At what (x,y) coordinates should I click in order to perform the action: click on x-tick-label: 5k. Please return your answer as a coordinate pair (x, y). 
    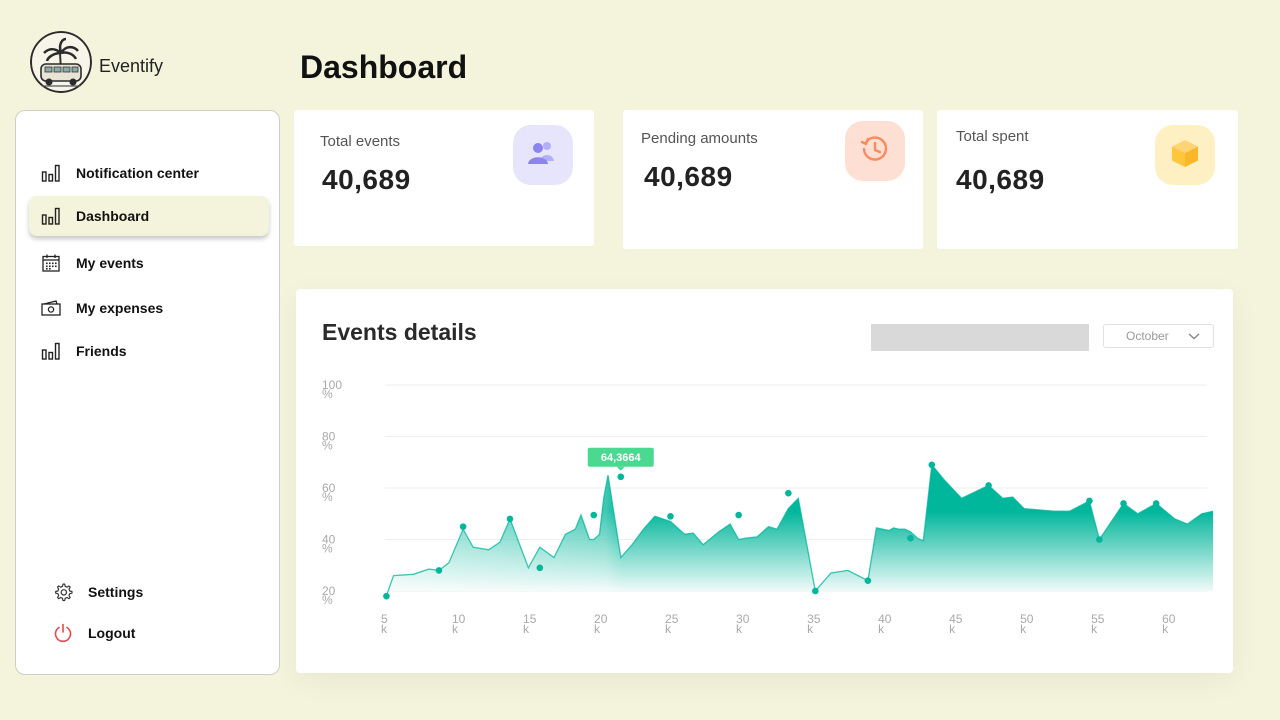
    Looking at the image, I should click on (384, 624).